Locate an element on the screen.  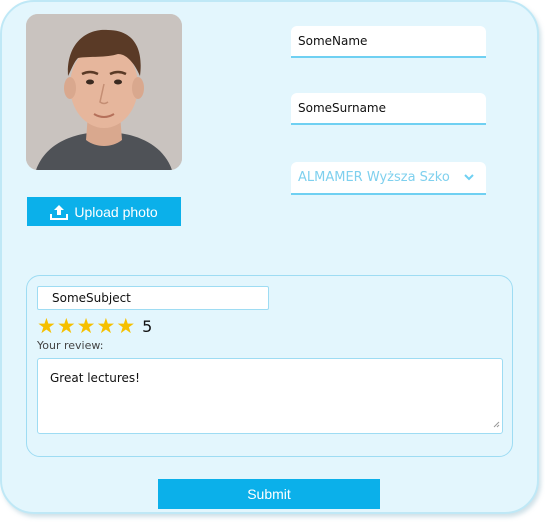
portrait-image is located at coordinates (104, 92).